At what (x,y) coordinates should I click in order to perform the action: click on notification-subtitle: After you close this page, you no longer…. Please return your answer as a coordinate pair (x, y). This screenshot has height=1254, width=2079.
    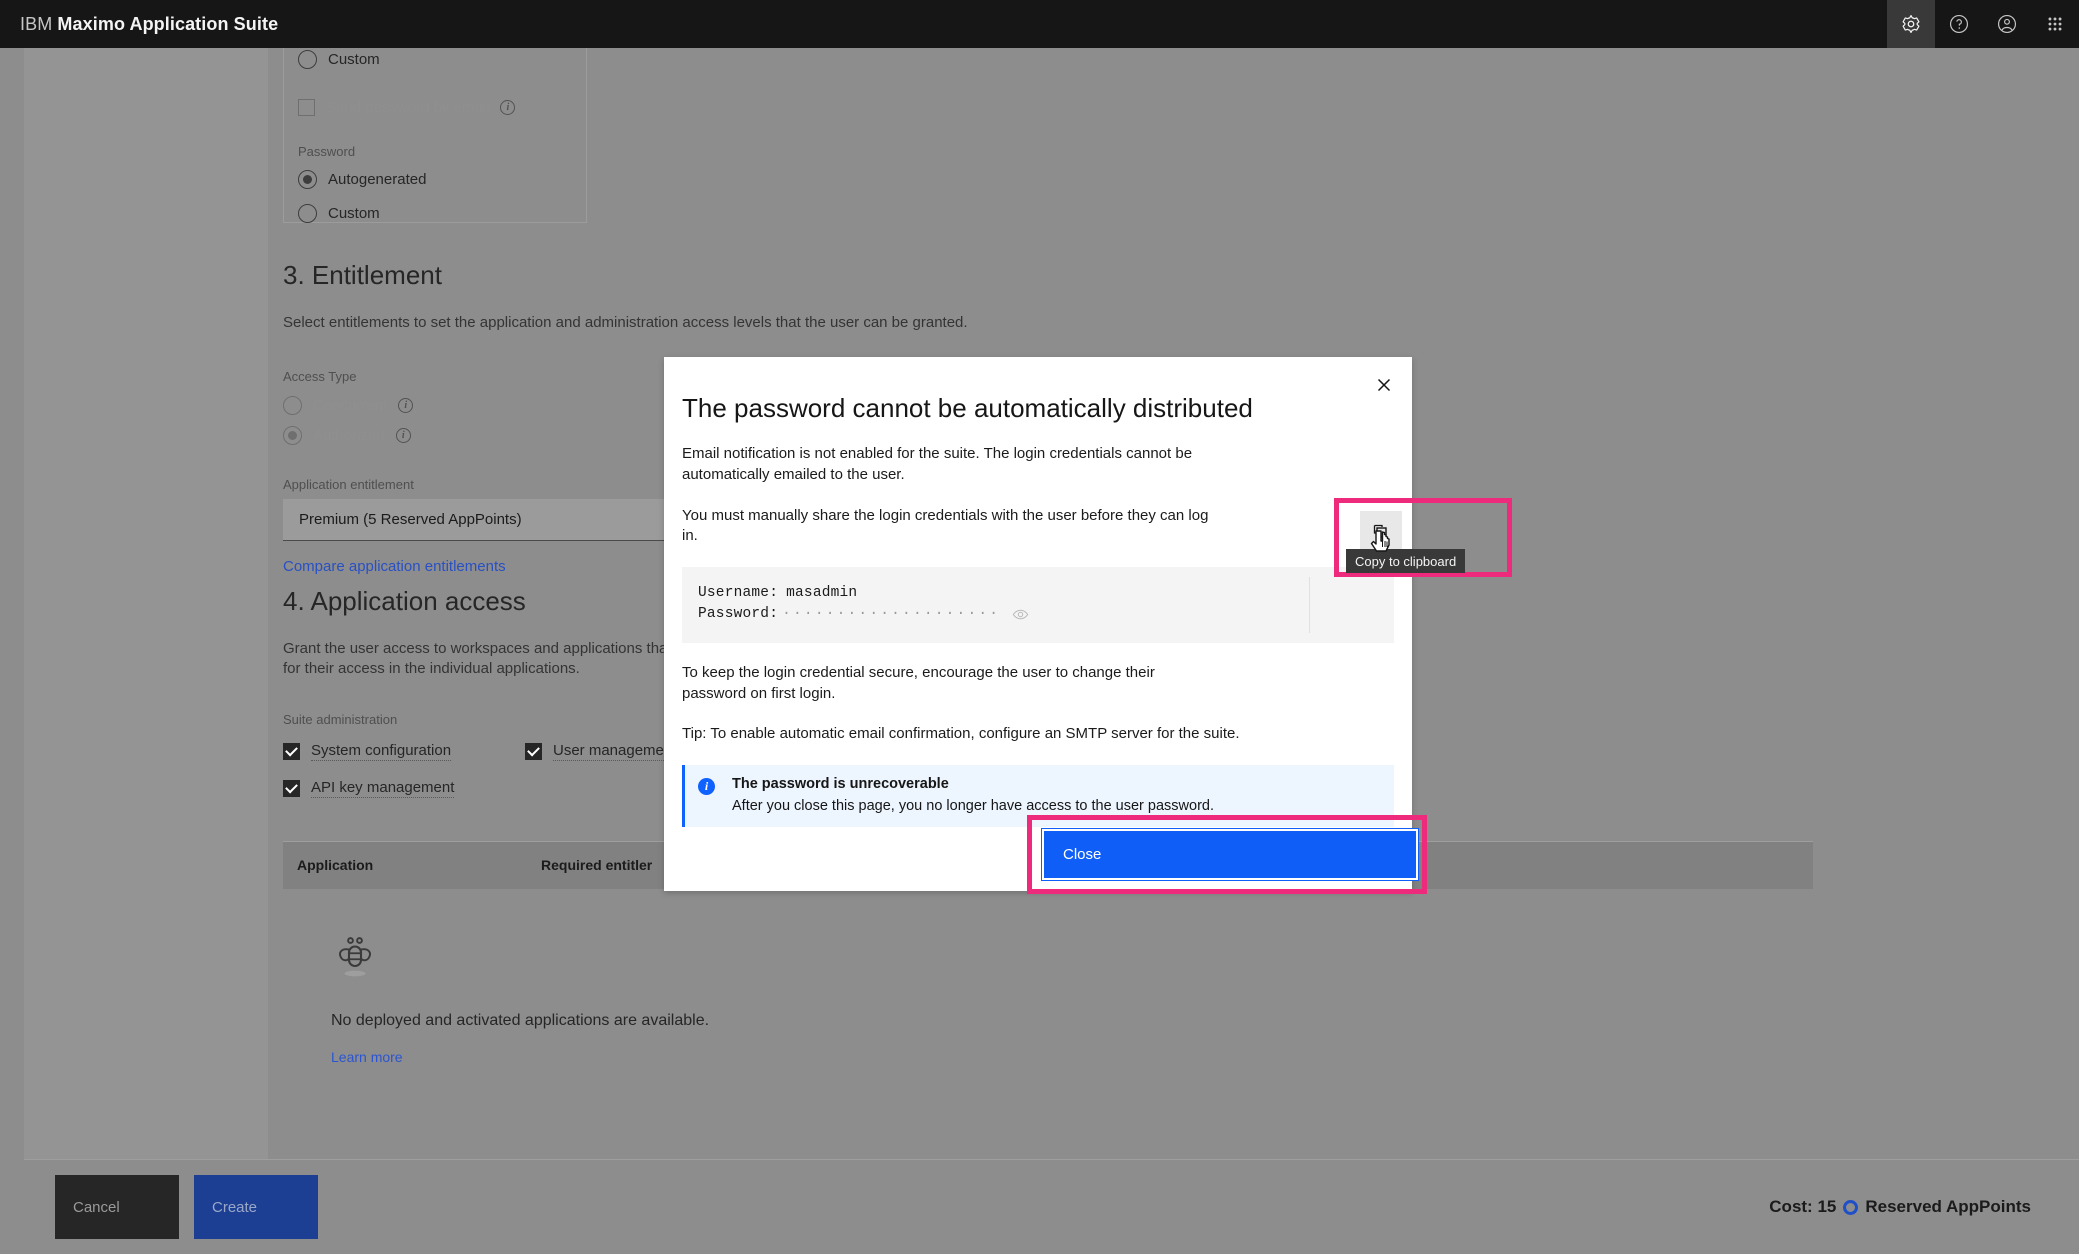
    Looking at the image, I should click on (973, 806).